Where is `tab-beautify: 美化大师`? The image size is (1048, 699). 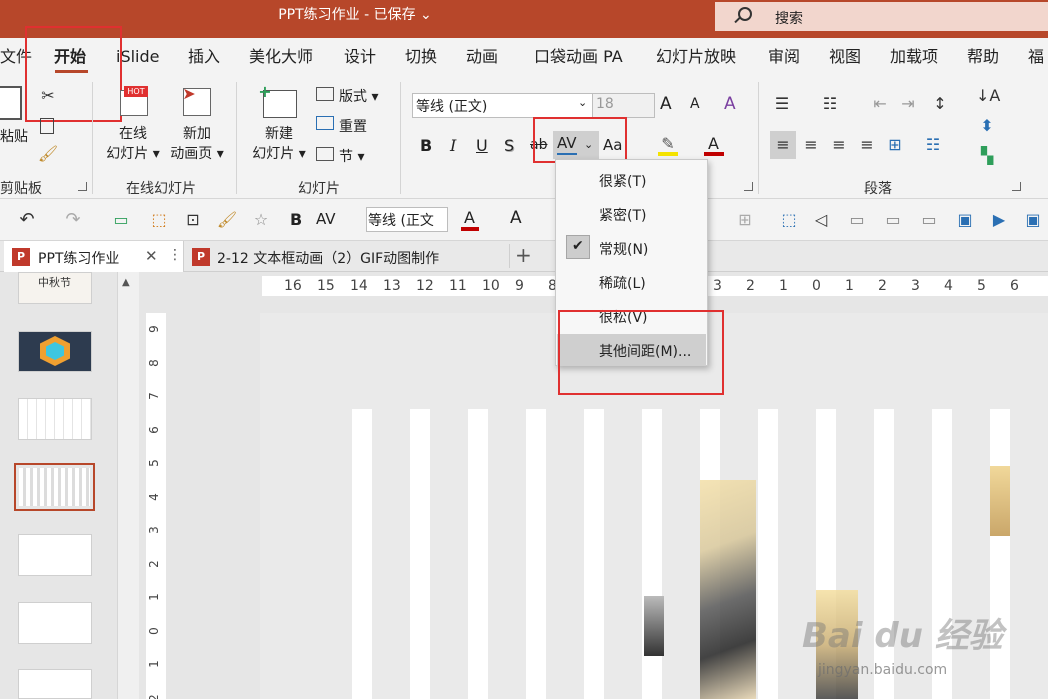
tab-beautify: 美化大师 is located at coordinates (281, 57).